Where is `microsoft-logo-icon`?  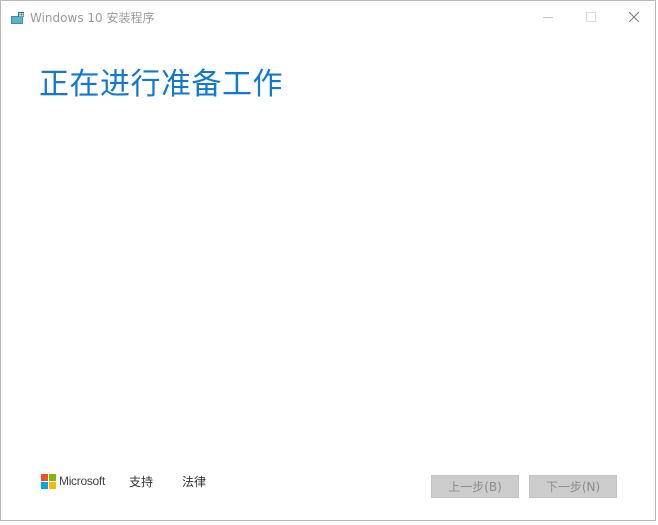 microsoft-logo-icon is located at coordinates (48, 481).